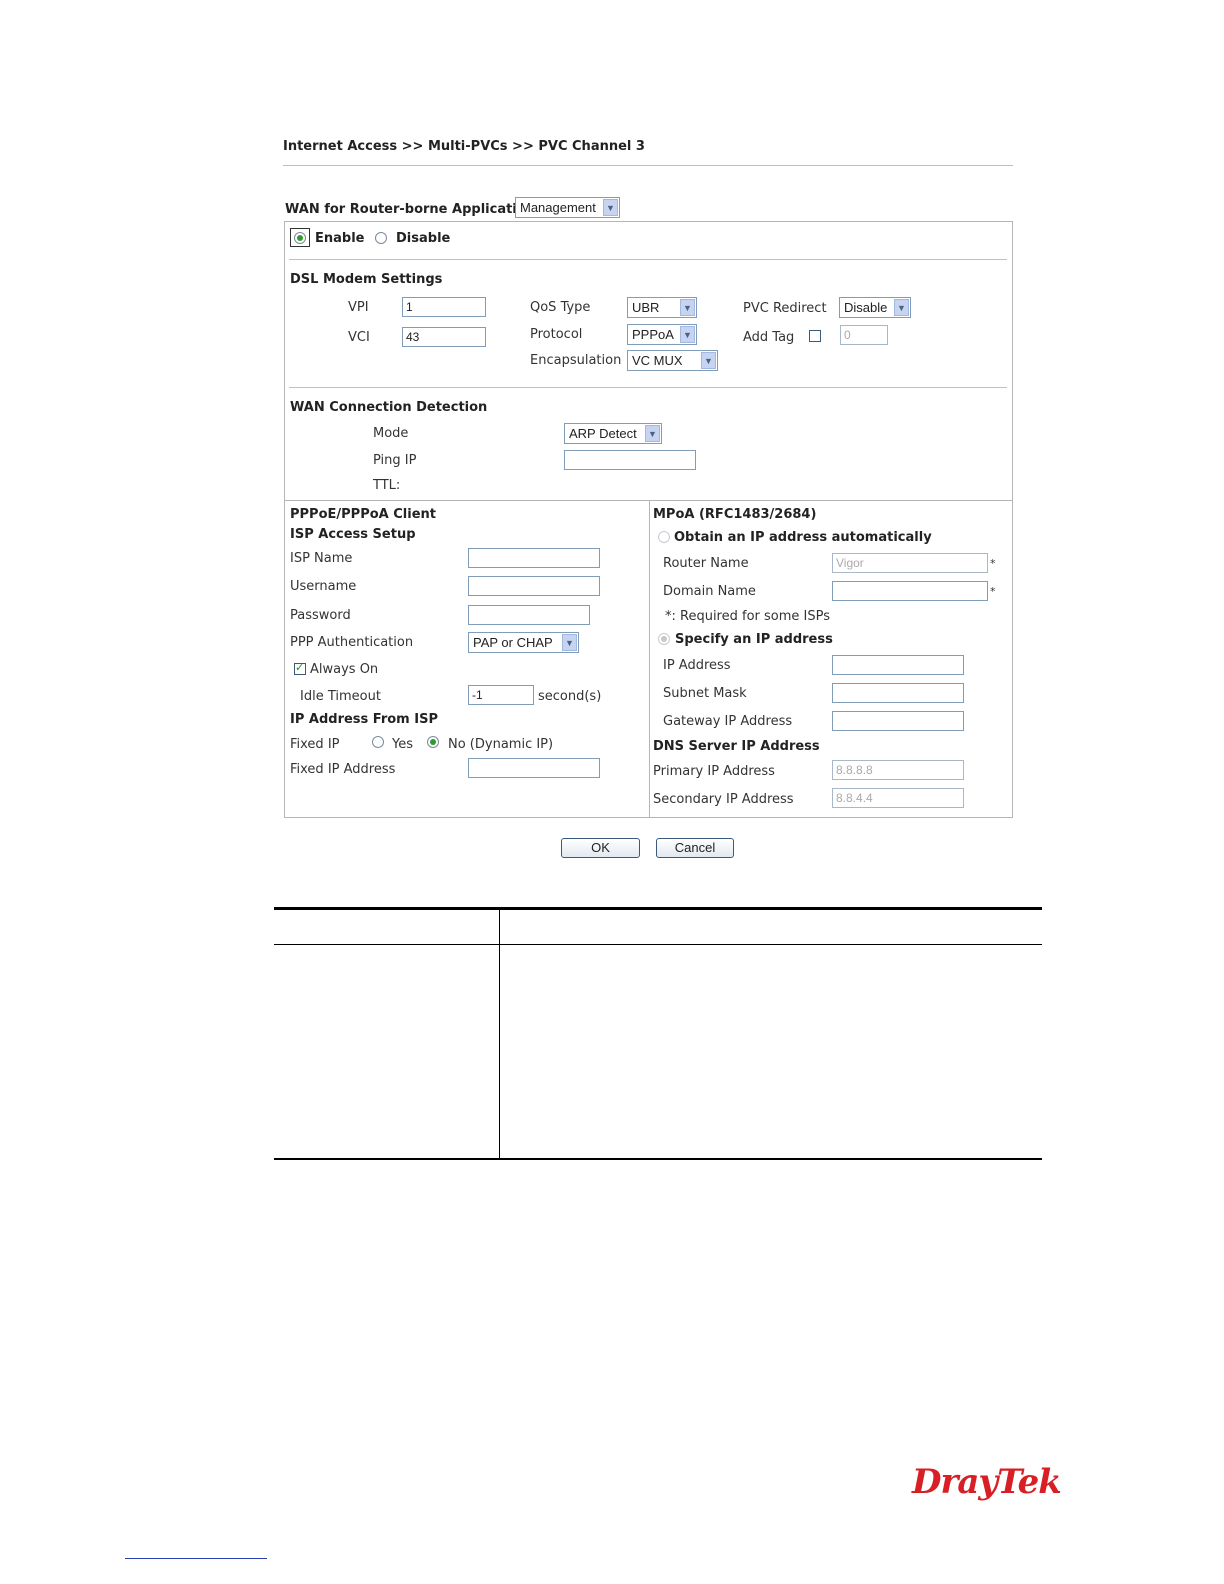  Describe the element at coordinates (987, 1482) in the screenshot. I see `draytek-logo: DrayTek` at that location.